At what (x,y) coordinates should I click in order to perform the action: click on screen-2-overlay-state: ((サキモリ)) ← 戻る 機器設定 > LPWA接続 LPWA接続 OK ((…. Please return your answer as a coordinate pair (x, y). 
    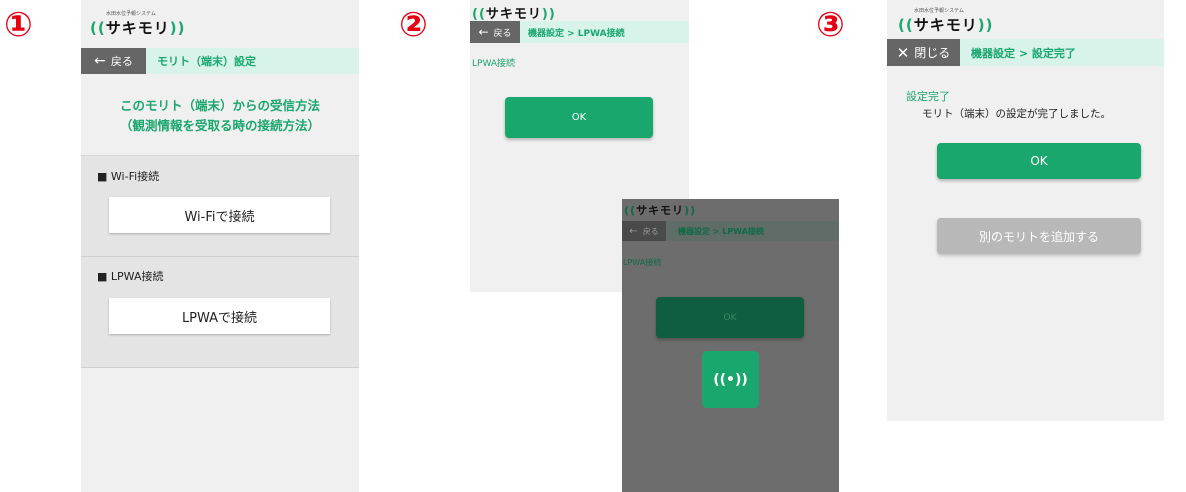
    Looking at the image, I should click on (730, 345).